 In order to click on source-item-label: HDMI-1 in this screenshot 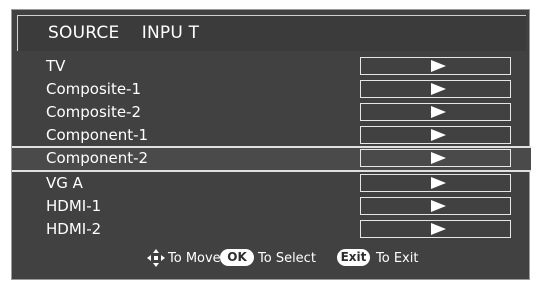, I will do `click(74, 206)`.